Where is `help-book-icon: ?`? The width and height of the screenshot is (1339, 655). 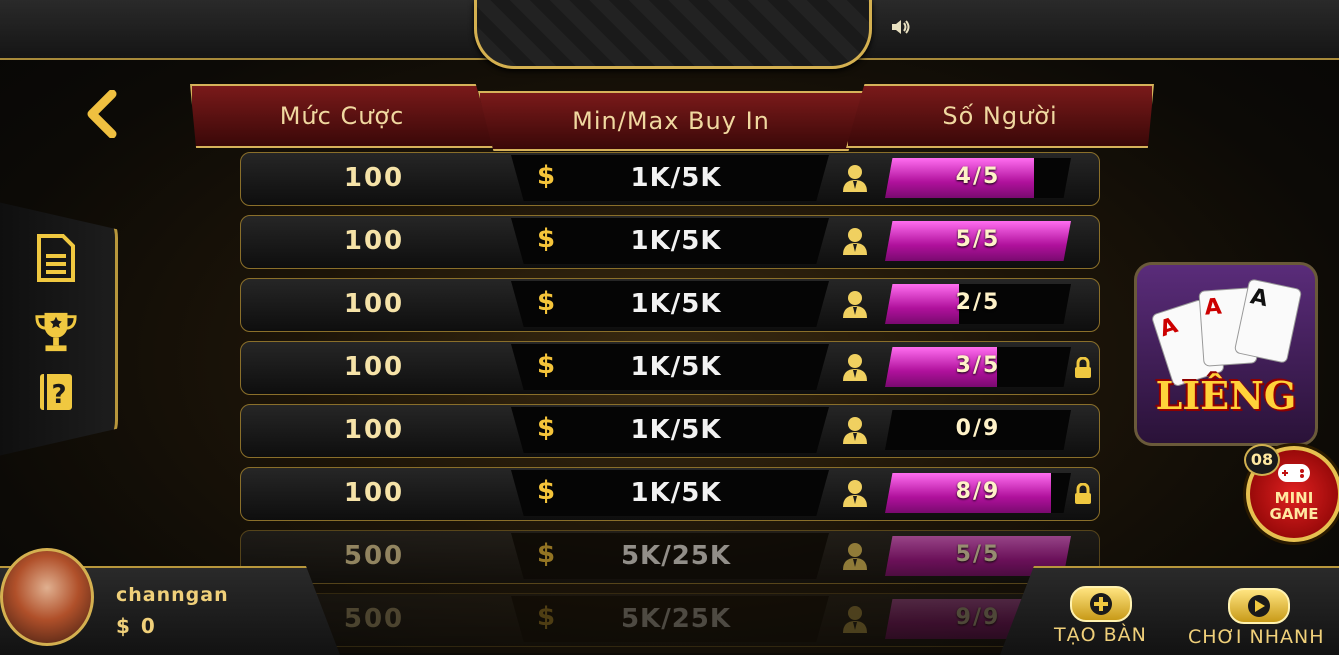 help-book-icon: ? is located at coordinates (56, 392).